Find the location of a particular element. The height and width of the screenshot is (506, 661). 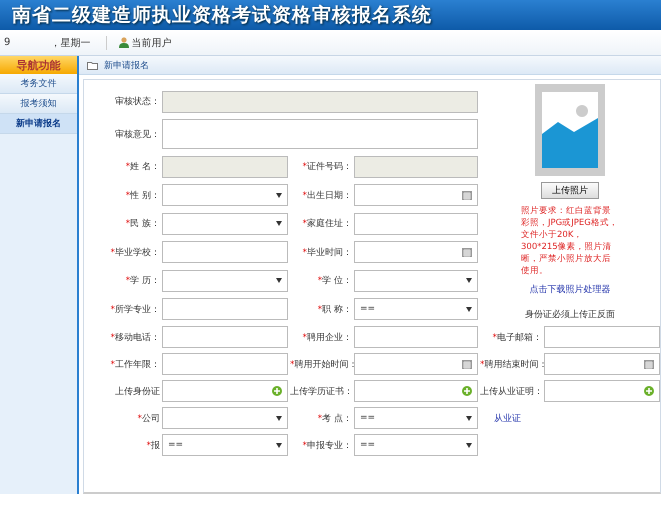

field-label: *聘用开始时间： is located at coordinates (321, 364).